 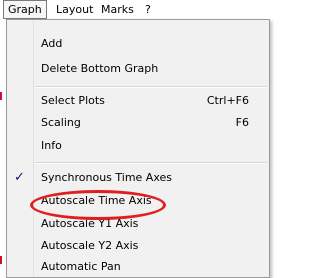 I want to click on menu-item-label: Autoscale Y1 Axis, so click(x=90, y=223).